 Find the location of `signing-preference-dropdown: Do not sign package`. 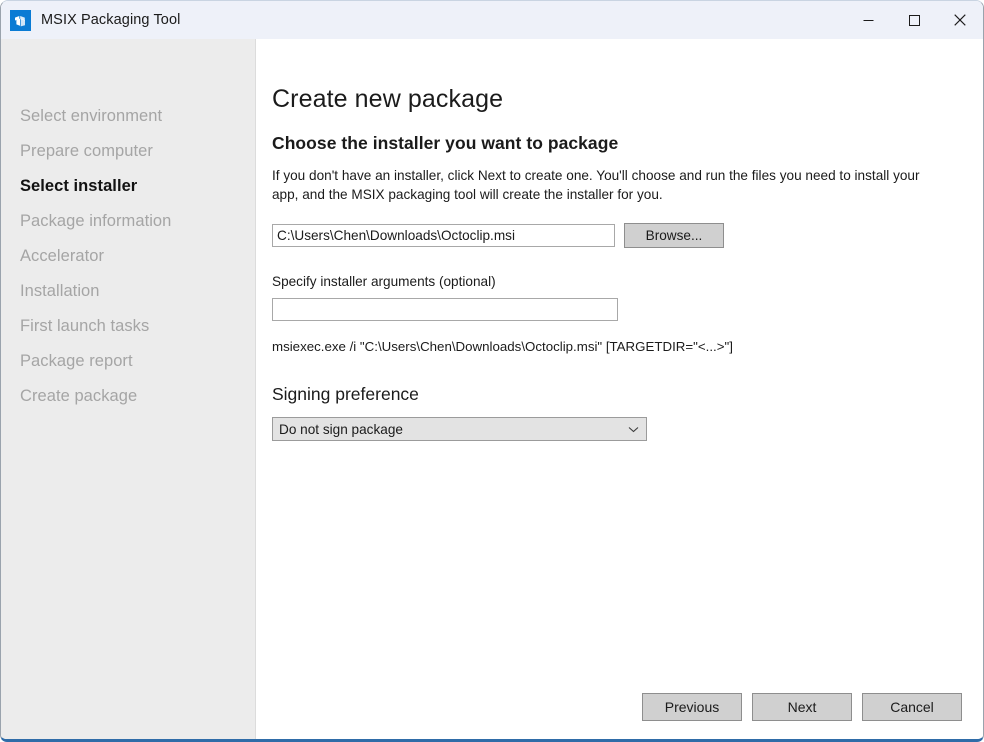

signing-preference-dropdown: Do not sign package is located at coordinates (459, 429).